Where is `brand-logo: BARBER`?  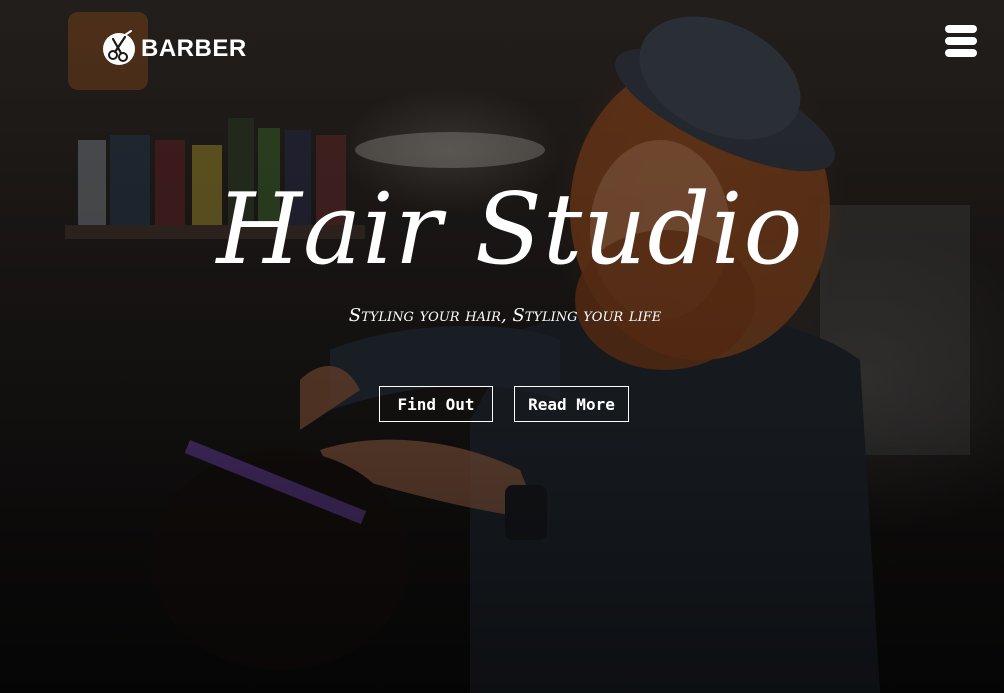
brand-logo: BARBER is located at coordinates (174, 49).